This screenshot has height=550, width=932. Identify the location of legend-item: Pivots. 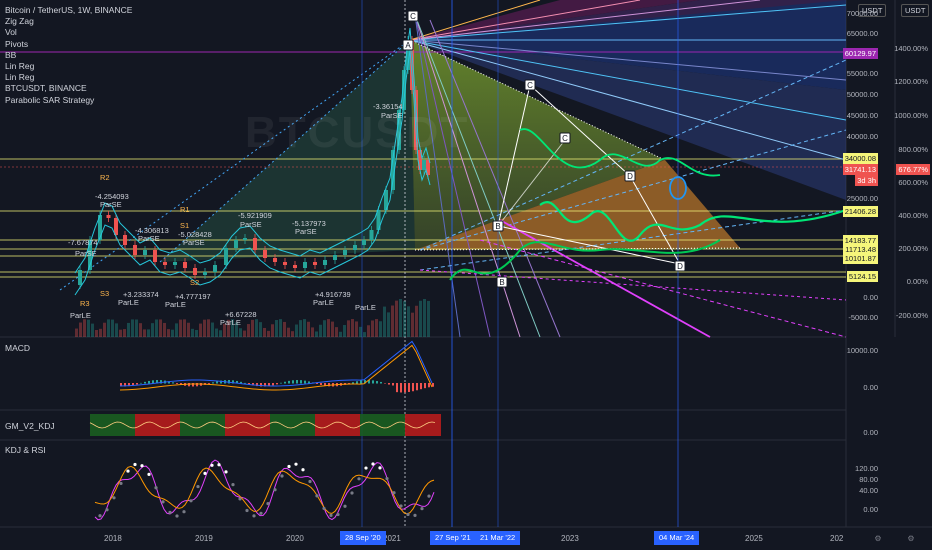
(68, 44).